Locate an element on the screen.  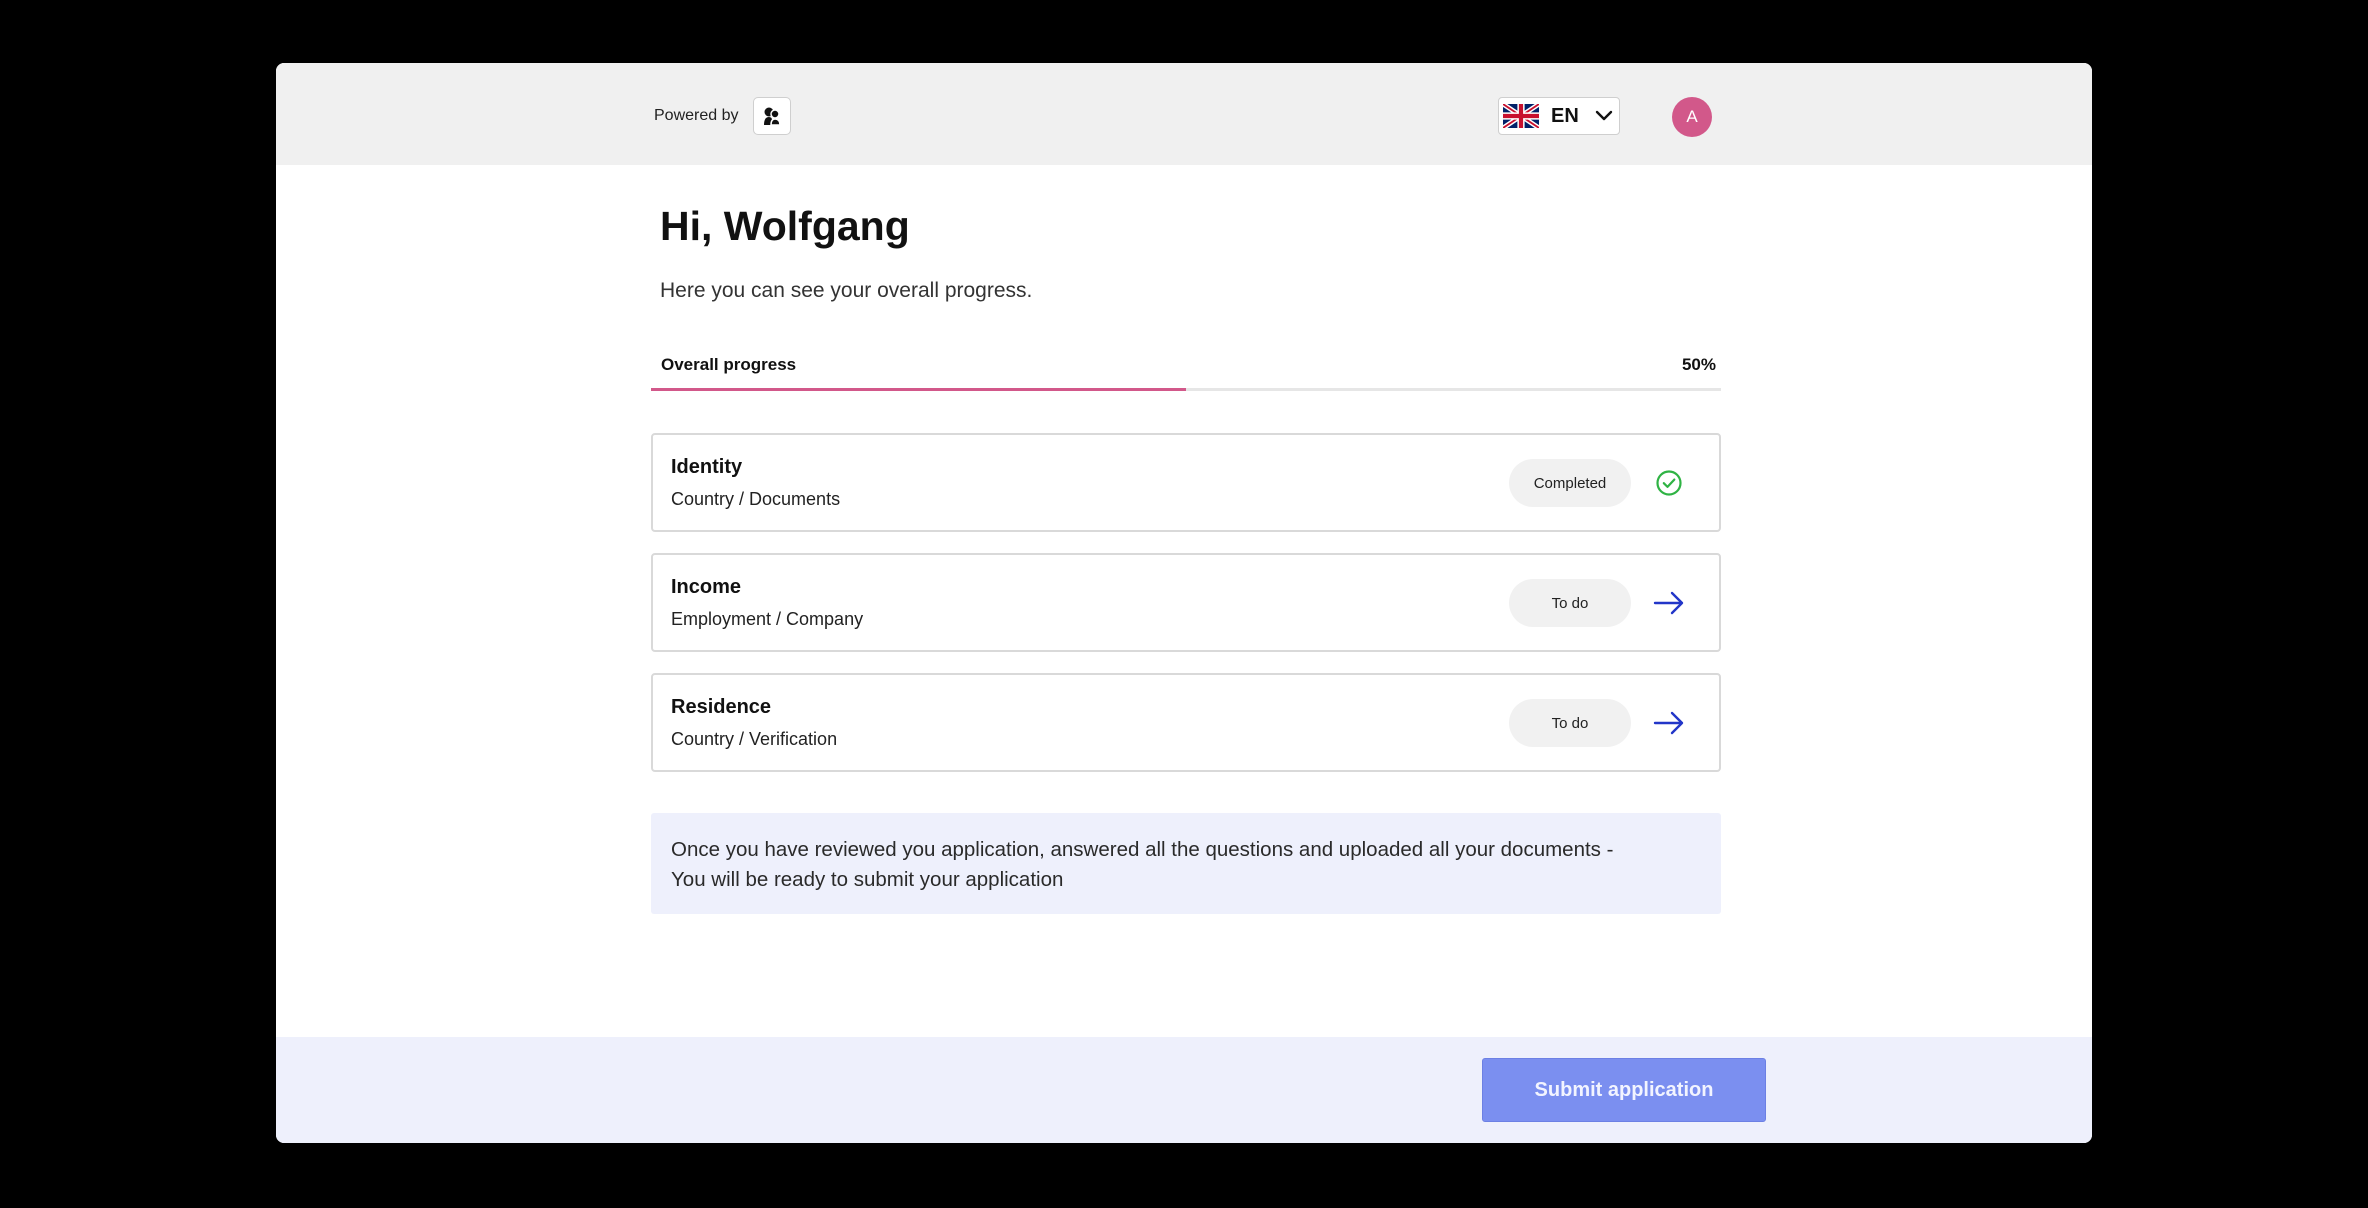
powered-by: Powered by is located at coordinates (722, 116).